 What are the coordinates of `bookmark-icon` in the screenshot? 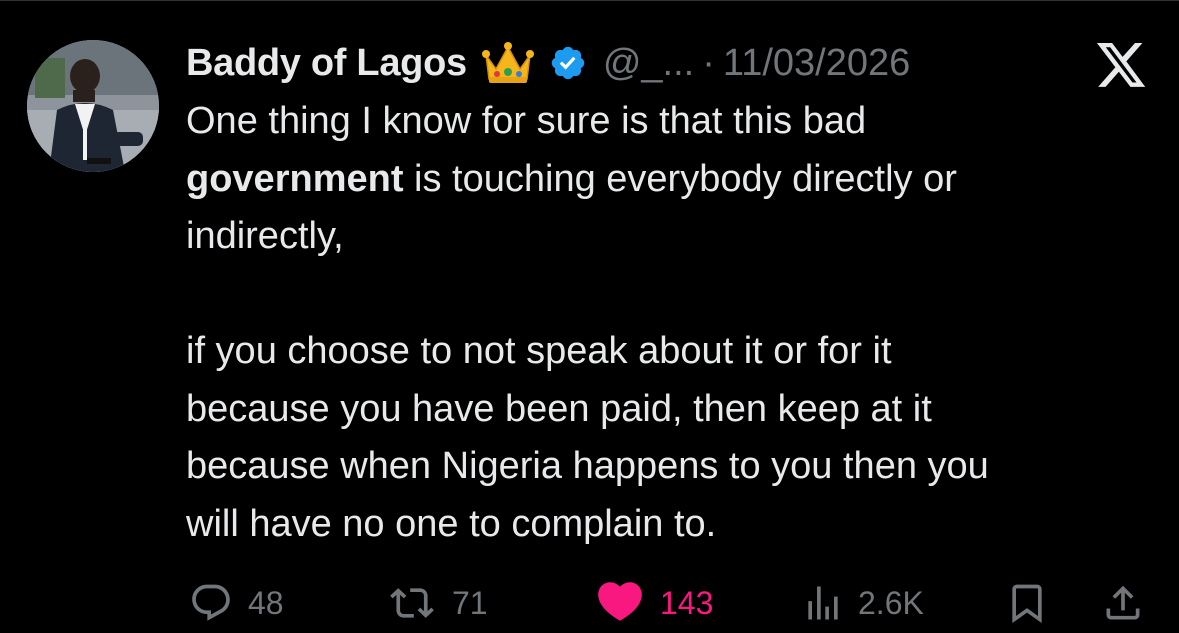 It's located at (1027, 604).